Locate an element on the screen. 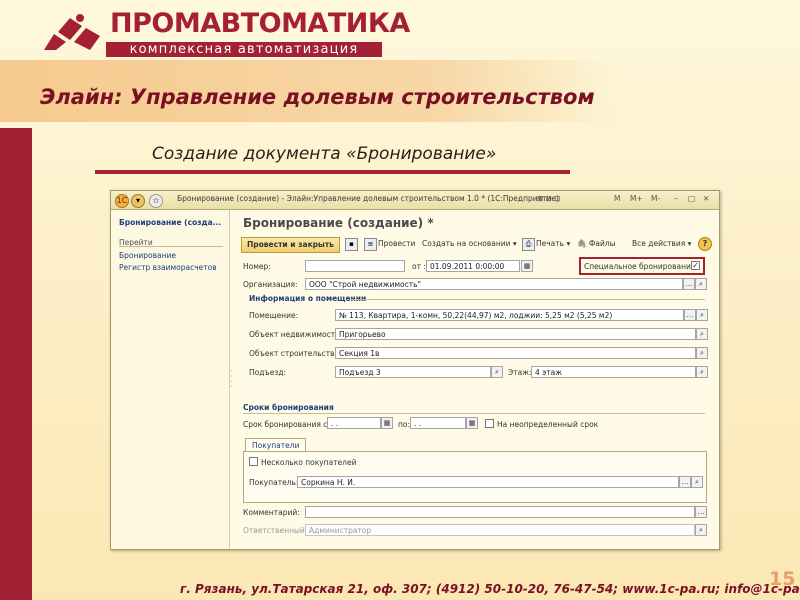 This screenshot has width=800, height=600. logo-word-part1: ПРОМ is located at coordinates (155, 23).